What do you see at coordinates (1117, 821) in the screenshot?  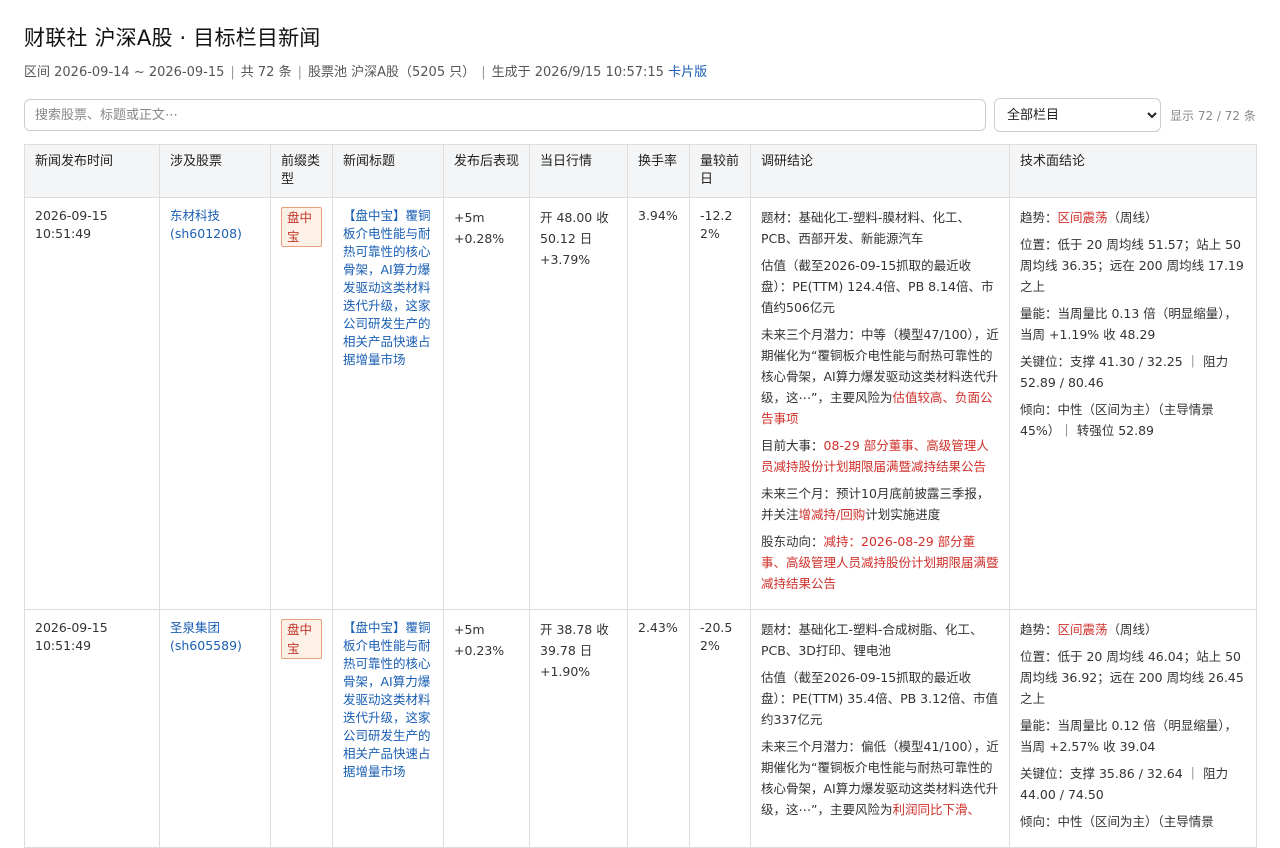 I see `tech-bias: 倾向：中性（区间为主）（主导情景` at bounding box center [1117, 821].